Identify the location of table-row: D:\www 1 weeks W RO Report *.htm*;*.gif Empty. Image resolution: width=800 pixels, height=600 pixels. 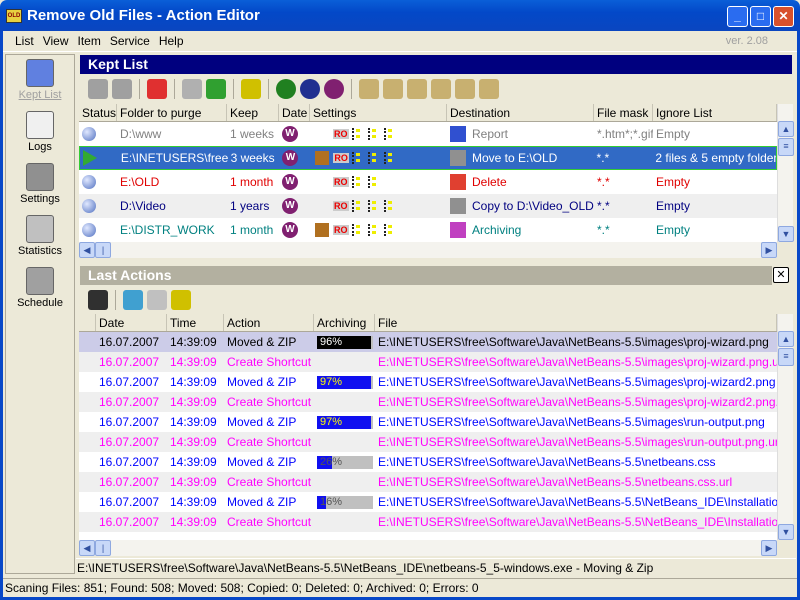
(428, 134).